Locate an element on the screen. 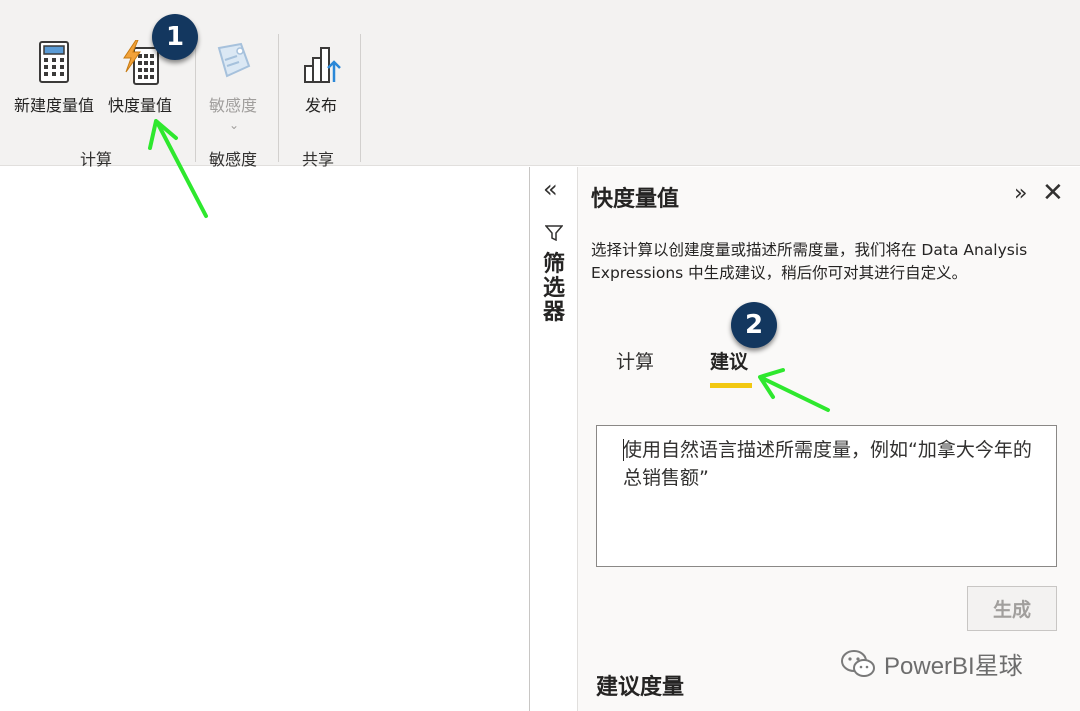  watermark: PowerBI星球 is located at coordinates (931, 663).